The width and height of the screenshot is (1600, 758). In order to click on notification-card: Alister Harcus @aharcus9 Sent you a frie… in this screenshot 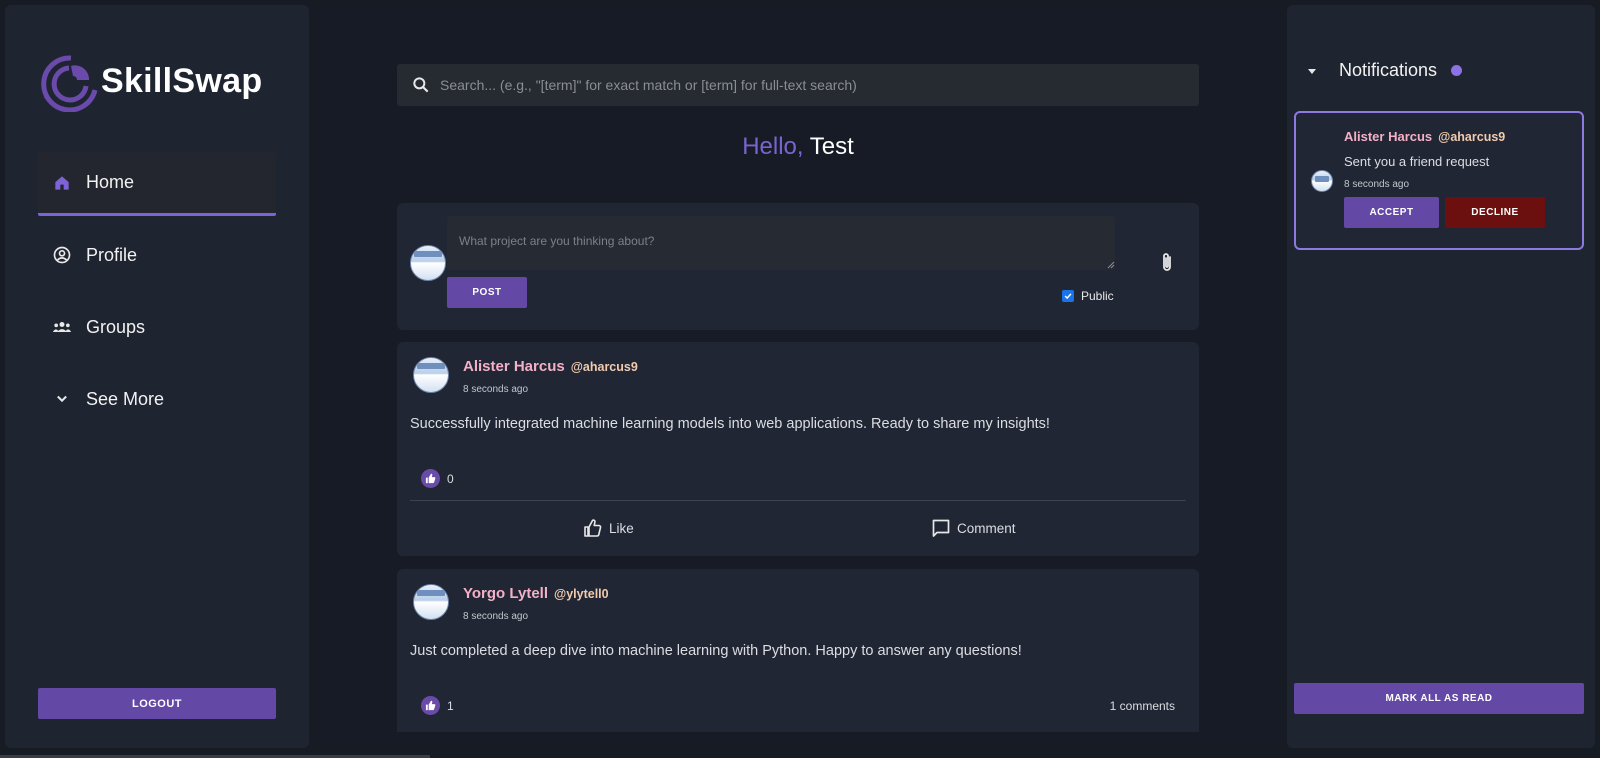, I will do `click(1439, 180)`.